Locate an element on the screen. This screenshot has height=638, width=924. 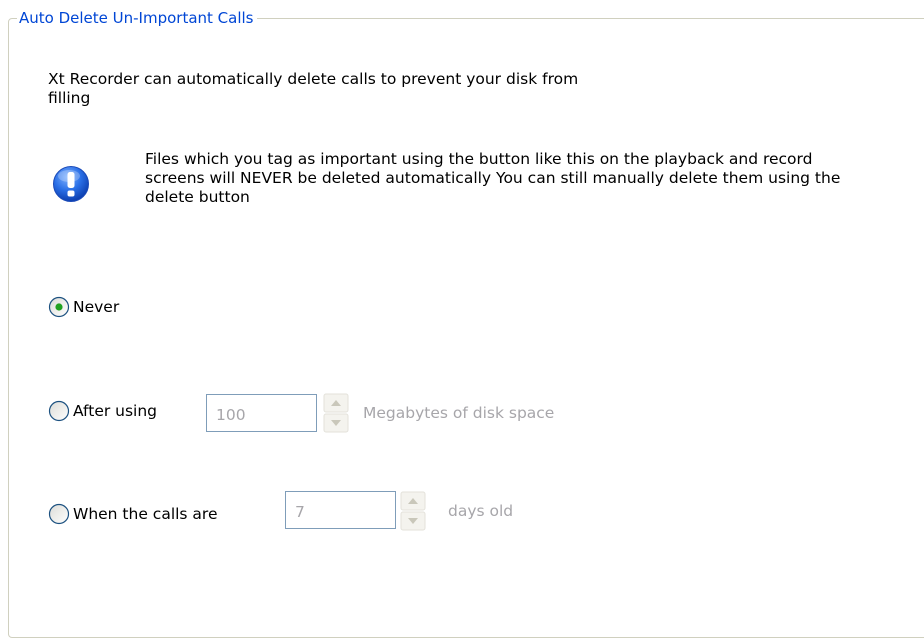
radio-never-label: Never is located at coordinates (96, 307).